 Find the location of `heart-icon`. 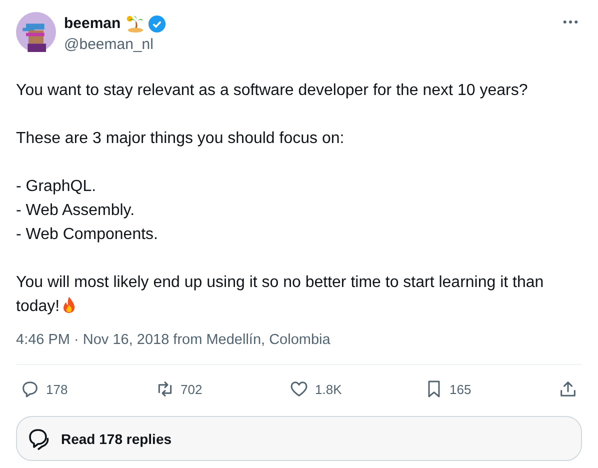

heart-icon is located at coordinates (299, 389).